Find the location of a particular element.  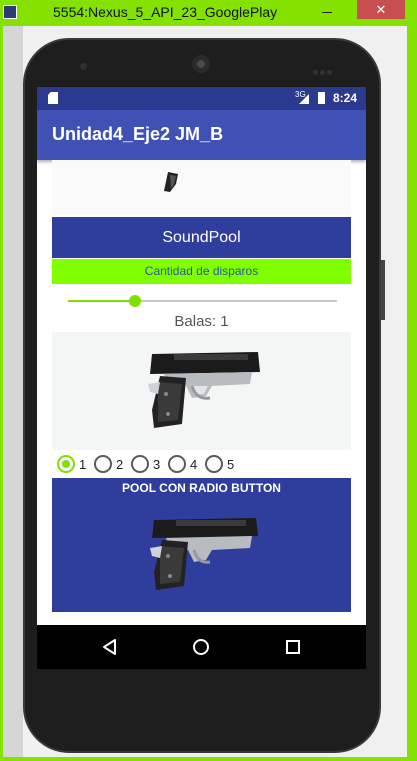

gun-image-panel is located at coordinates (201, 391).